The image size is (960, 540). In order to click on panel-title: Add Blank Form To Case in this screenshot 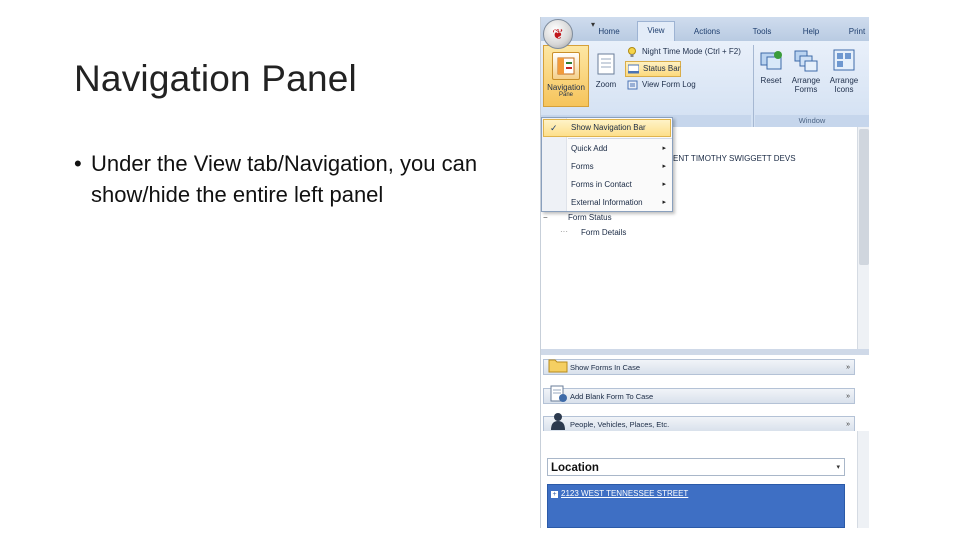, I will do `click(612, 396)`.